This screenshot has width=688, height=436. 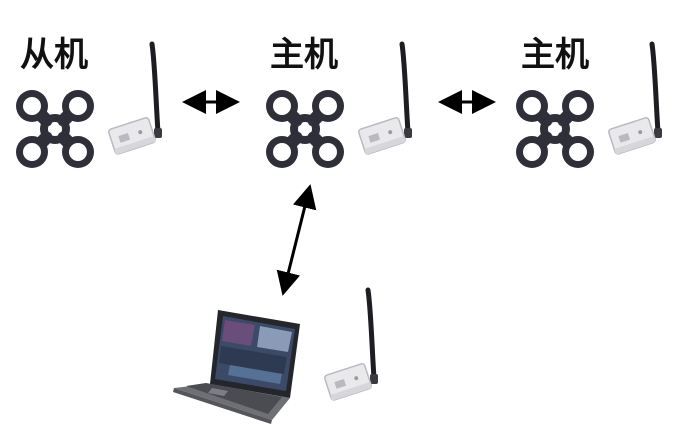 I want to click on laptop-icon, so click(x=236, y=367).